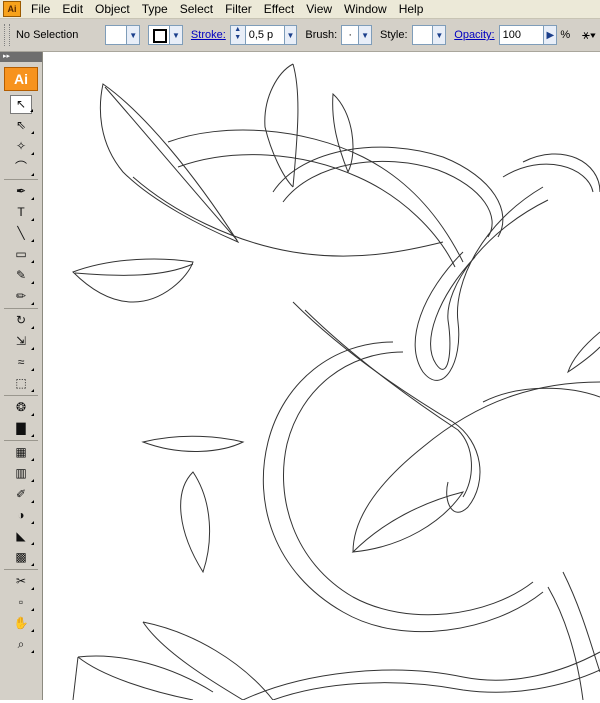  I want to click on stroke-swatch, so click(159, 35).